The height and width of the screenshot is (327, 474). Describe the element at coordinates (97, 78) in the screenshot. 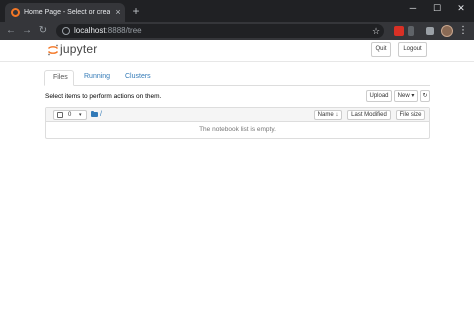

I see `tab-running: Running` at that location.